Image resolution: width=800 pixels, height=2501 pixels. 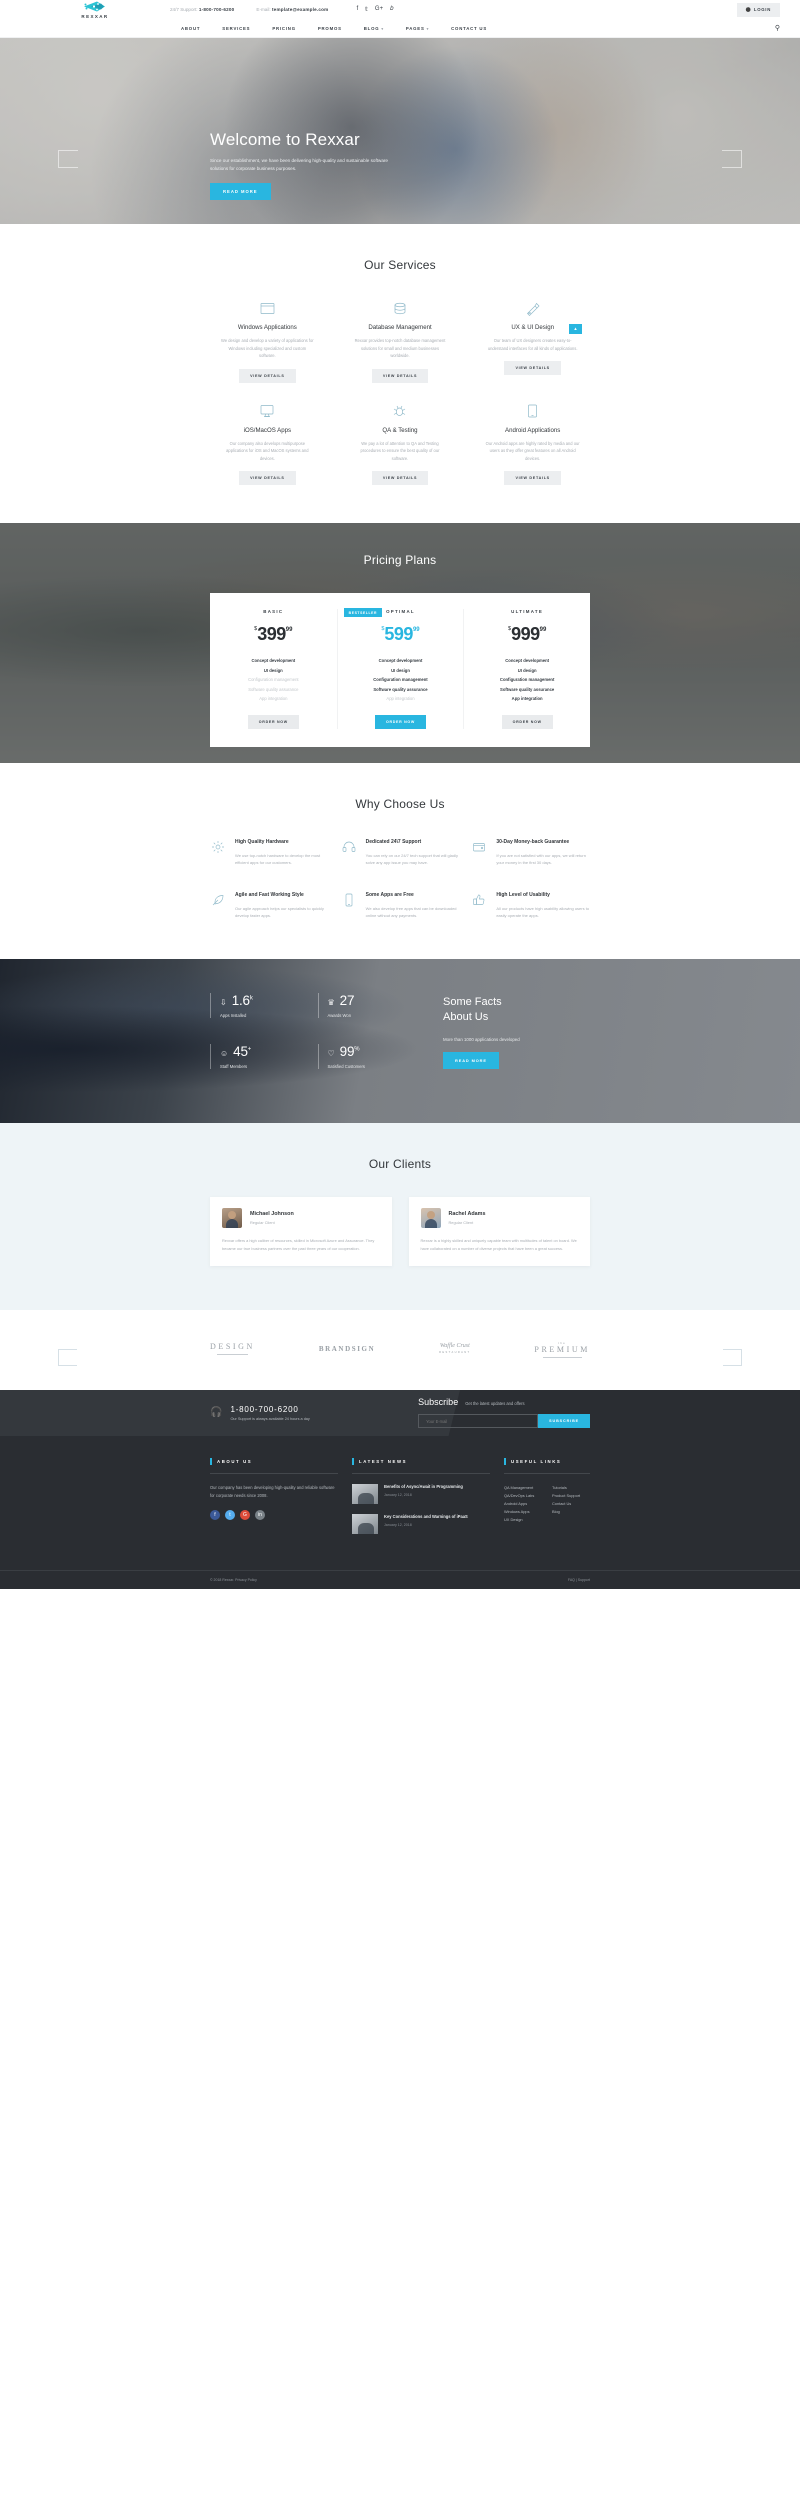 What do you see at coordinates (533, 430) in the screenshot?
I see `service-name: Android Applications` at bounding box center [533, 430].